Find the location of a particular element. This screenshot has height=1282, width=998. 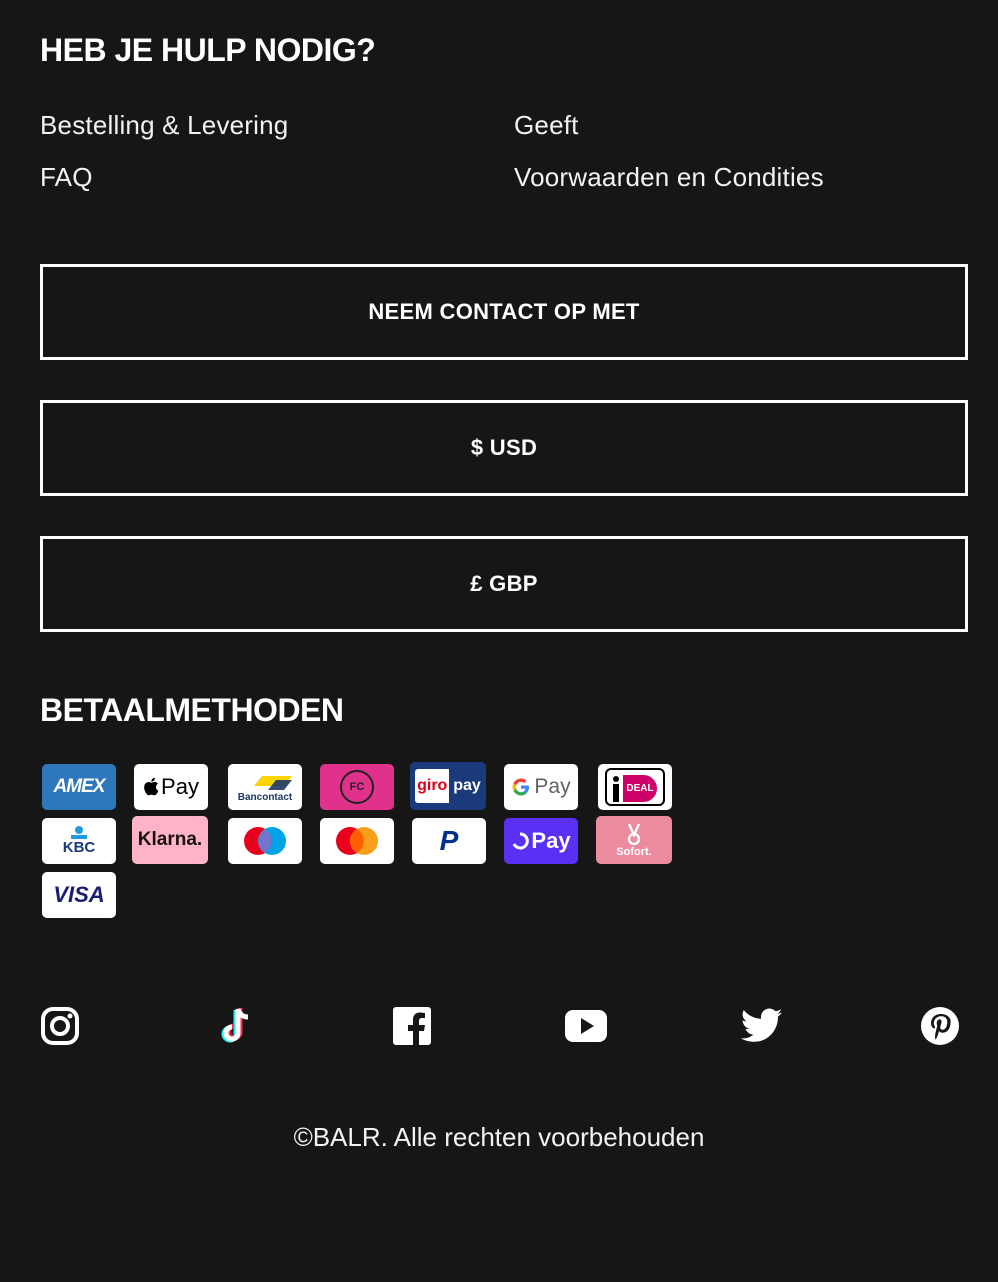

currency-gbp-button: £ GBP is located at coordinates (504, 584).